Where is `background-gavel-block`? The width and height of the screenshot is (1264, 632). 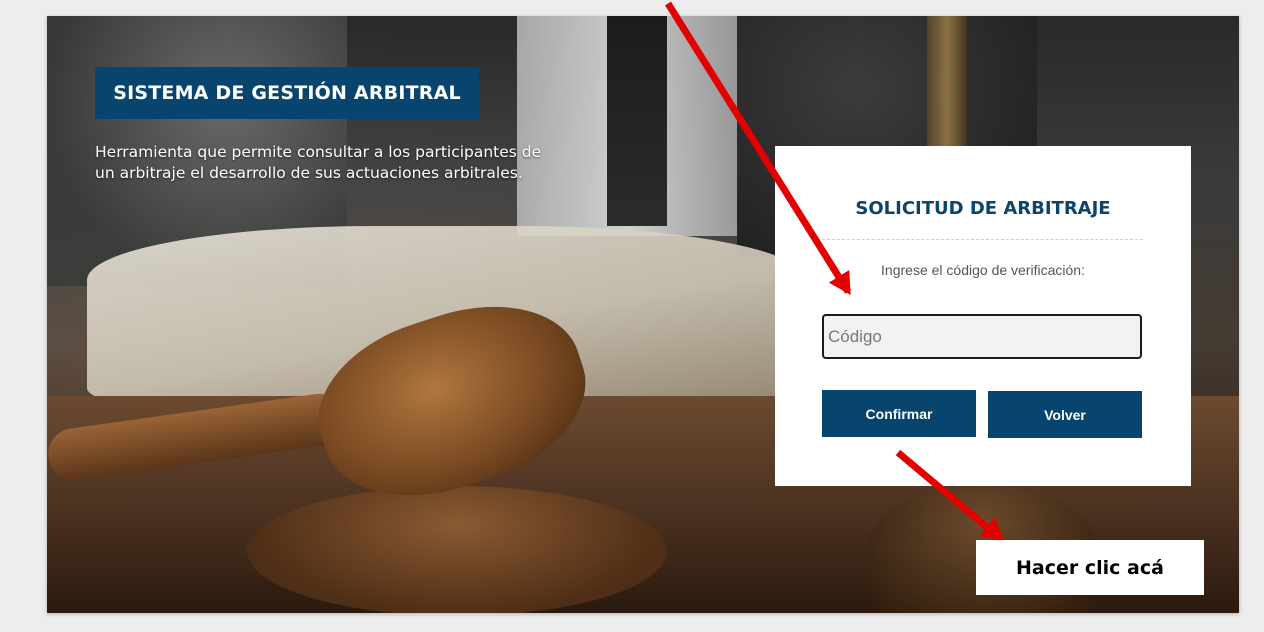 background-gavel-block is located at coordinates (457, 549).